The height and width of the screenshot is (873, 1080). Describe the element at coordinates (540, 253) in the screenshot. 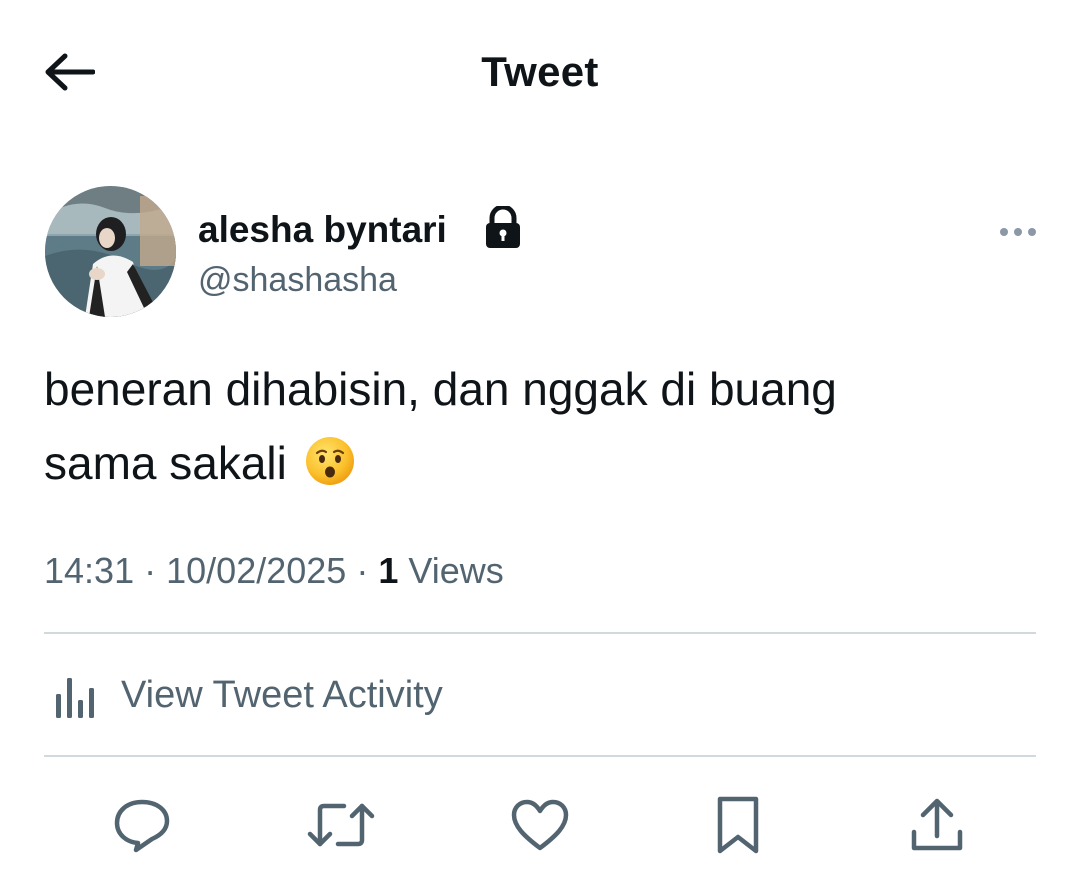

I see `tweet-author: alesha byntari @shashasha` at that location.